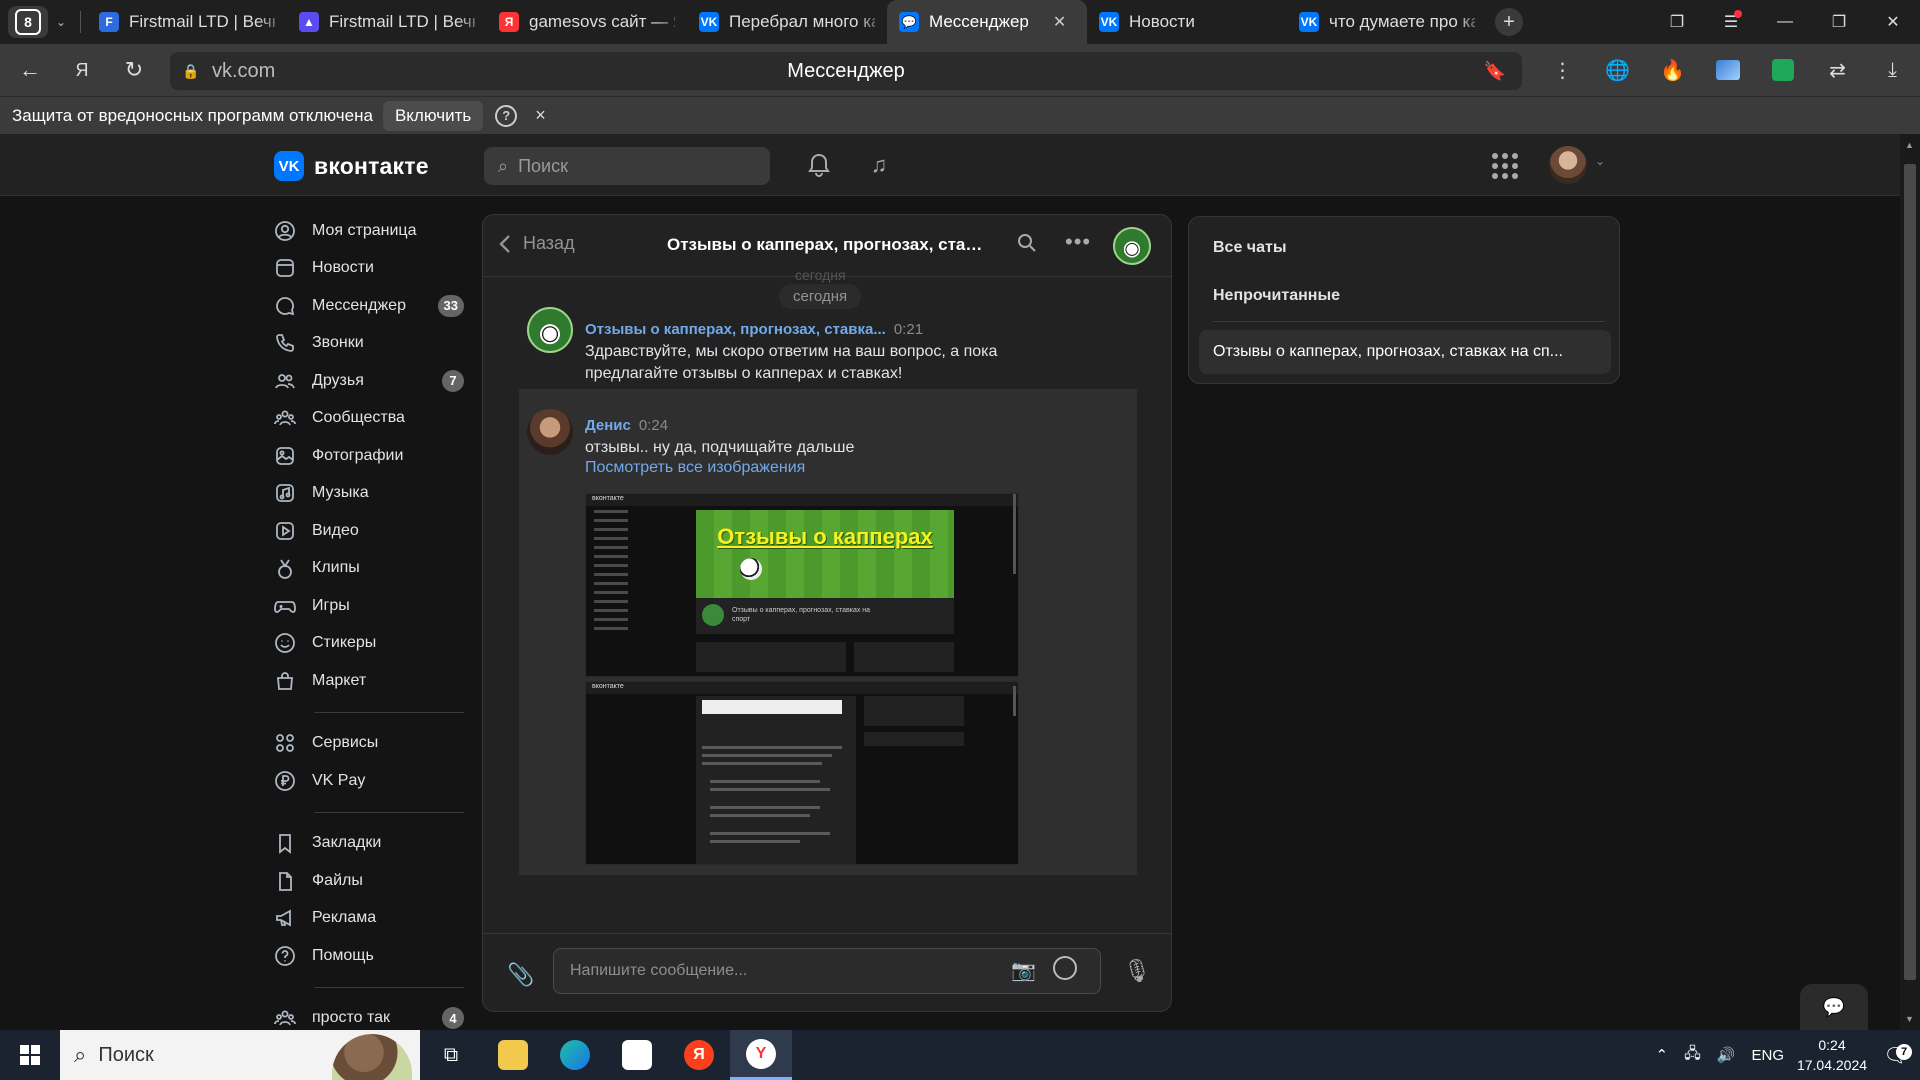 The image size is (1920, 1080). Describe the element at coordinates (1896, 1055) in the screenshot. I see `notifications-icon: 🗨7` at that location.